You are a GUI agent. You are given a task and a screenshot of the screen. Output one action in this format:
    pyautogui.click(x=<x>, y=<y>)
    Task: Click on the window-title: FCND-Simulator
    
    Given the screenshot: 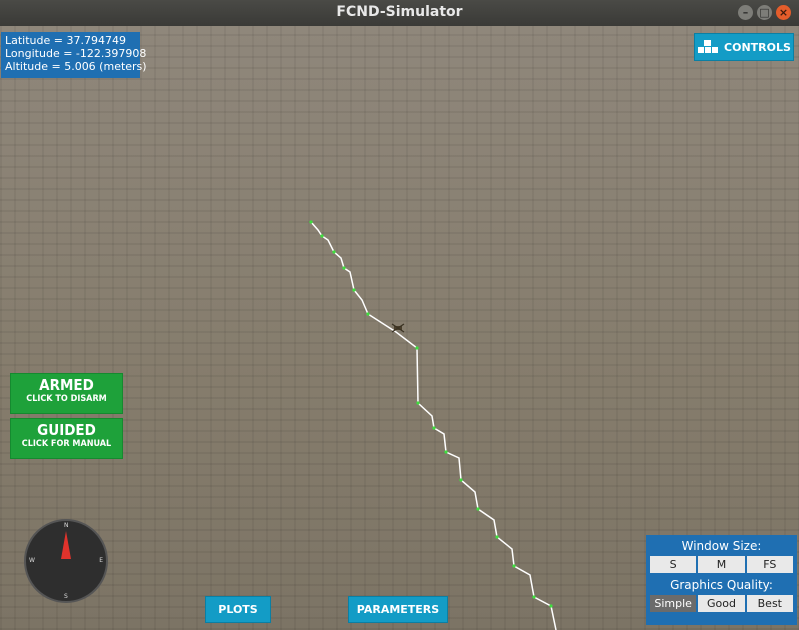 What is the action you would take?
    pyautogui.click(x=399, y=12)
    